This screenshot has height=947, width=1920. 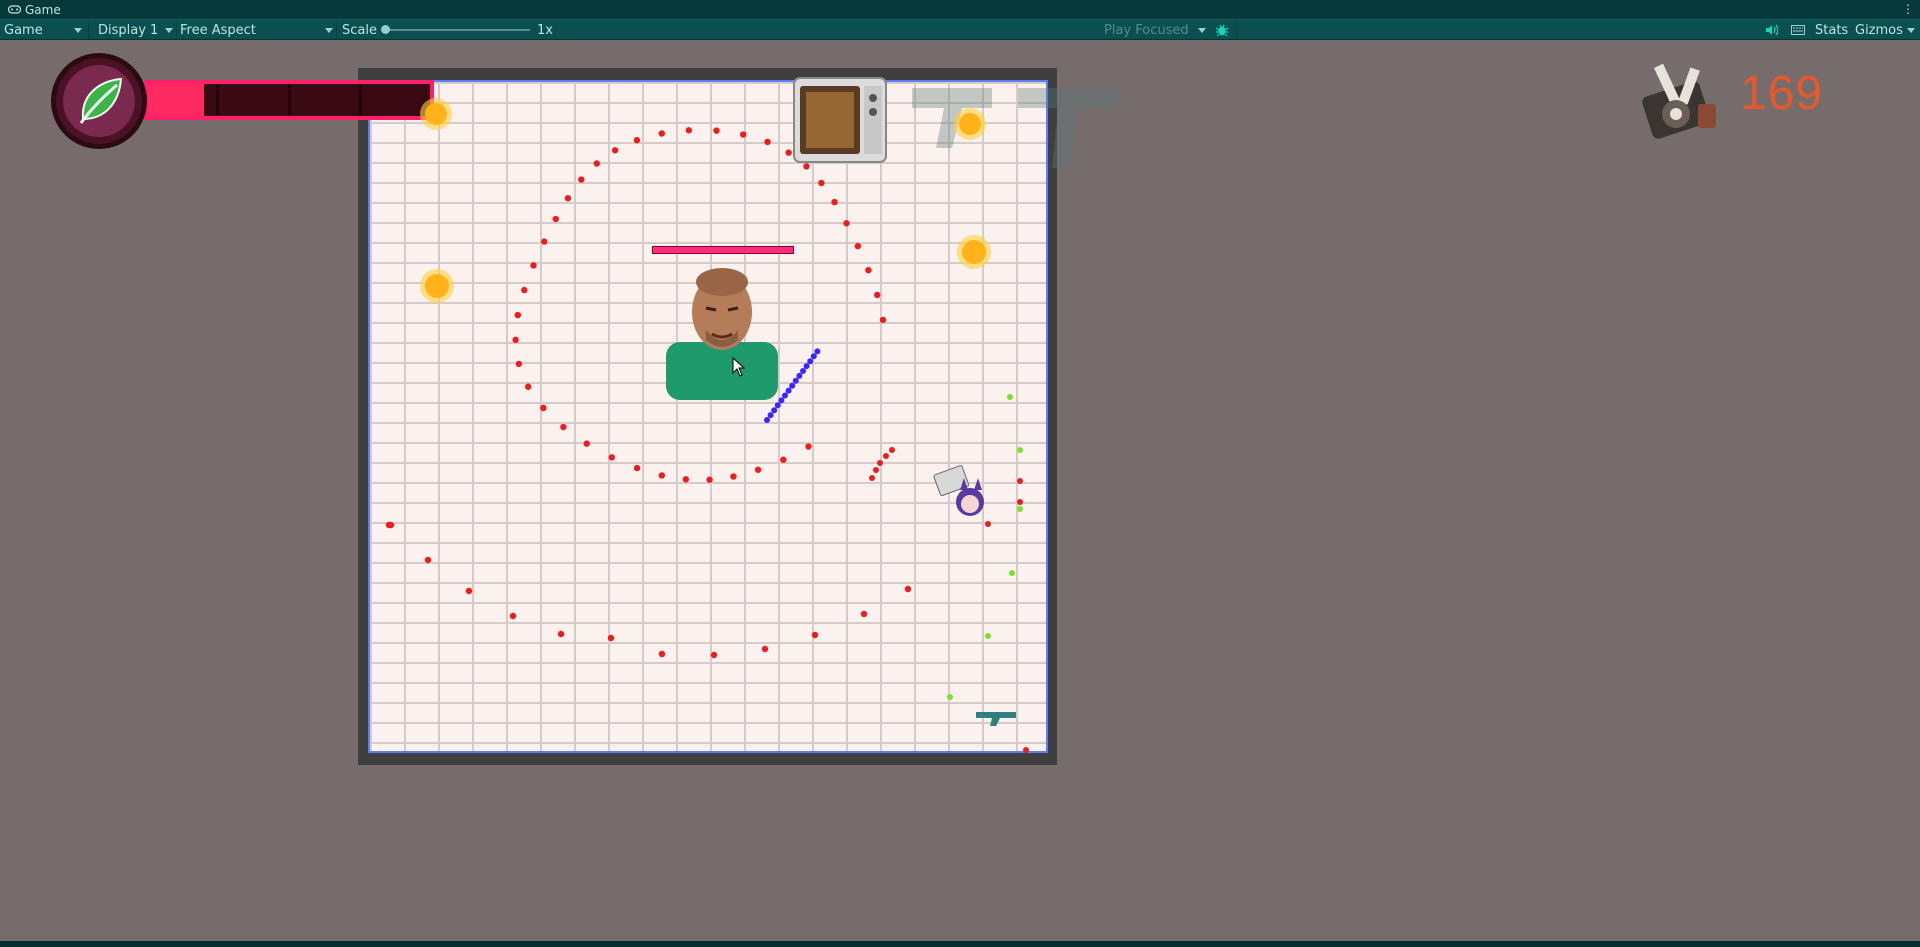 I want to click on status-bar, so click(x=960, y=944).